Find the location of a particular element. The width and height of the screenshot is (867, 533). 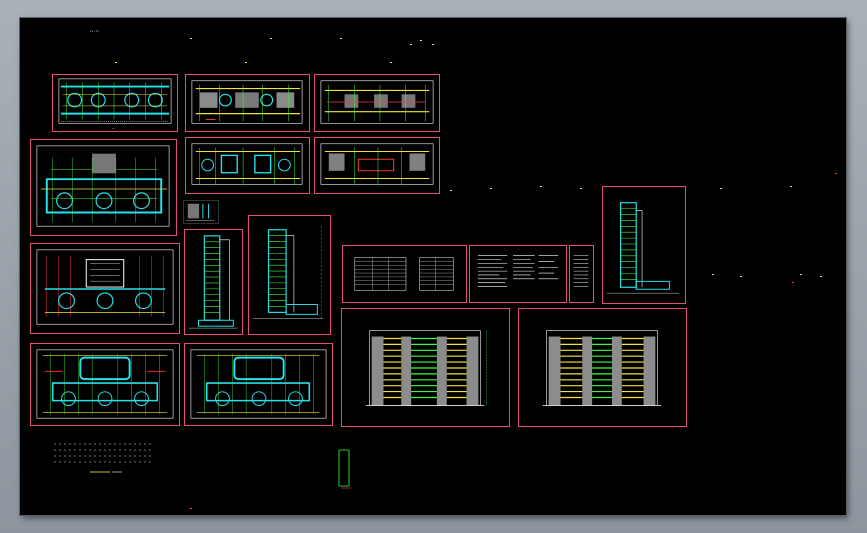

table-3-drawing is located at coordinates (581, 271).